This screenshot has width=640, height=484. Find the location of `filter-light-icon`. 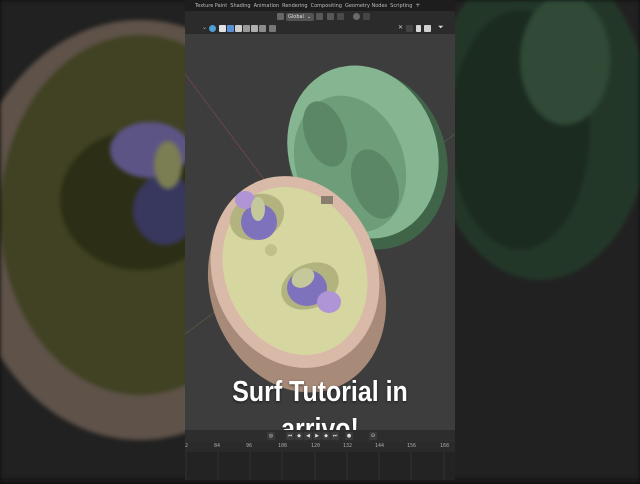

filter-light-icon is located at coordinates (254, 28).